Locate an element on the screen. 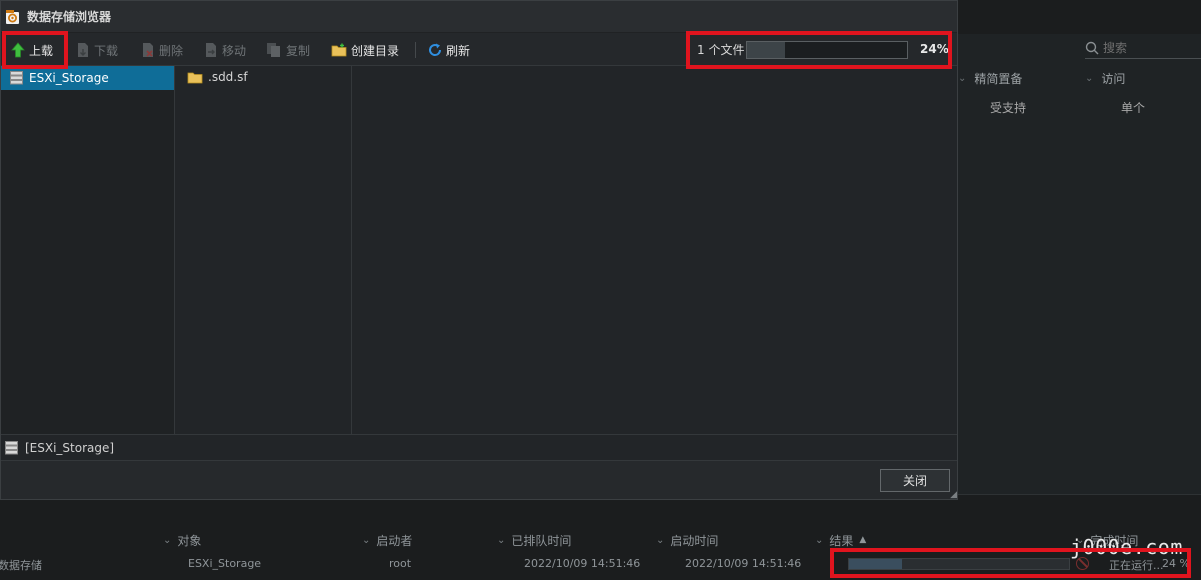  create-directory-button: 创建目录 is located at coordinates (365, 50).